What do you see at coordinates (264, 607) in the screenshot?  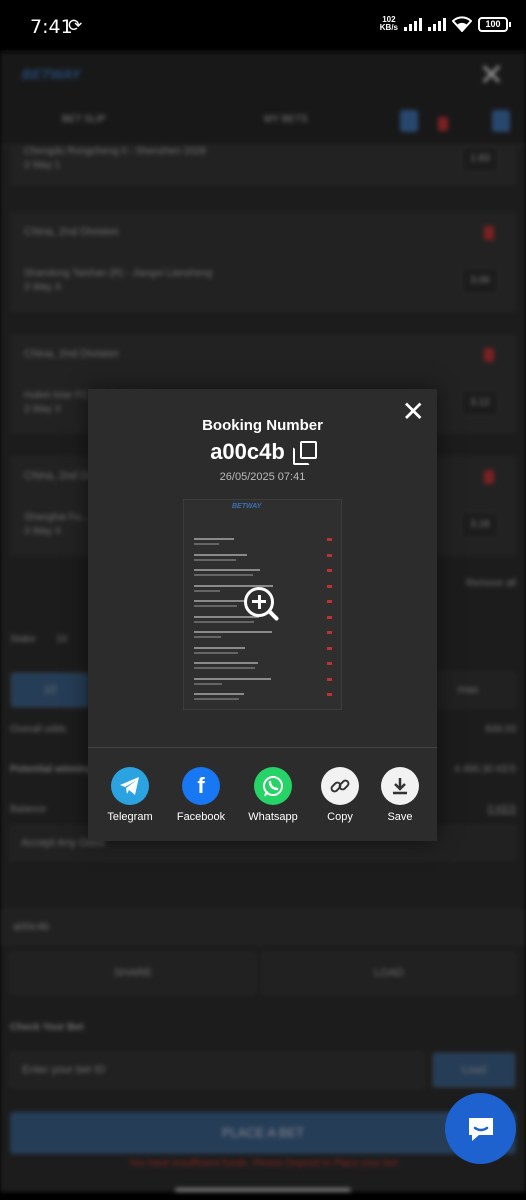 I see `zoom-in-icon` at bounding box center [264, 607].